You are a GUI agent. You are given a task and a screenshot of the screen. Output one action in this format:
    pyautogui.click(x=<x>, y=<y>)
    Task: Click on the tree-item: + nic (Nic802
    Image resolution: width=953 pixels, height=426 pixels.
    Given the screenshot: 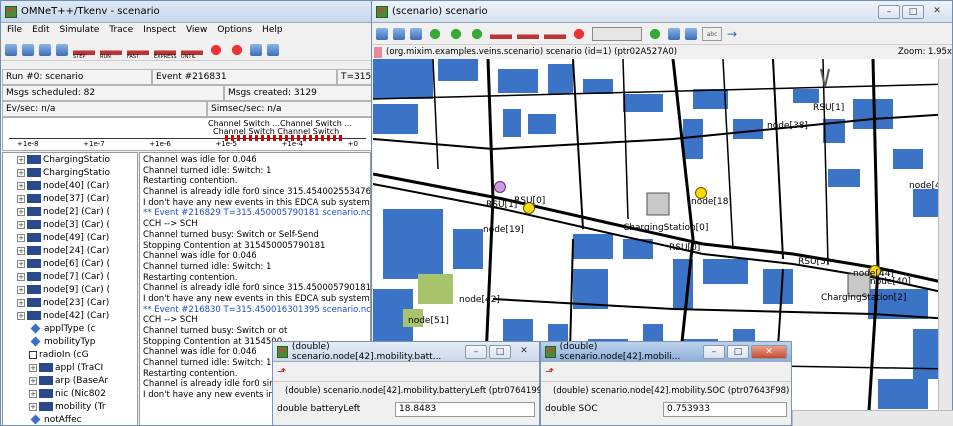 What is the action you would take?
    pyautogui.click(x=70, y=393)
    